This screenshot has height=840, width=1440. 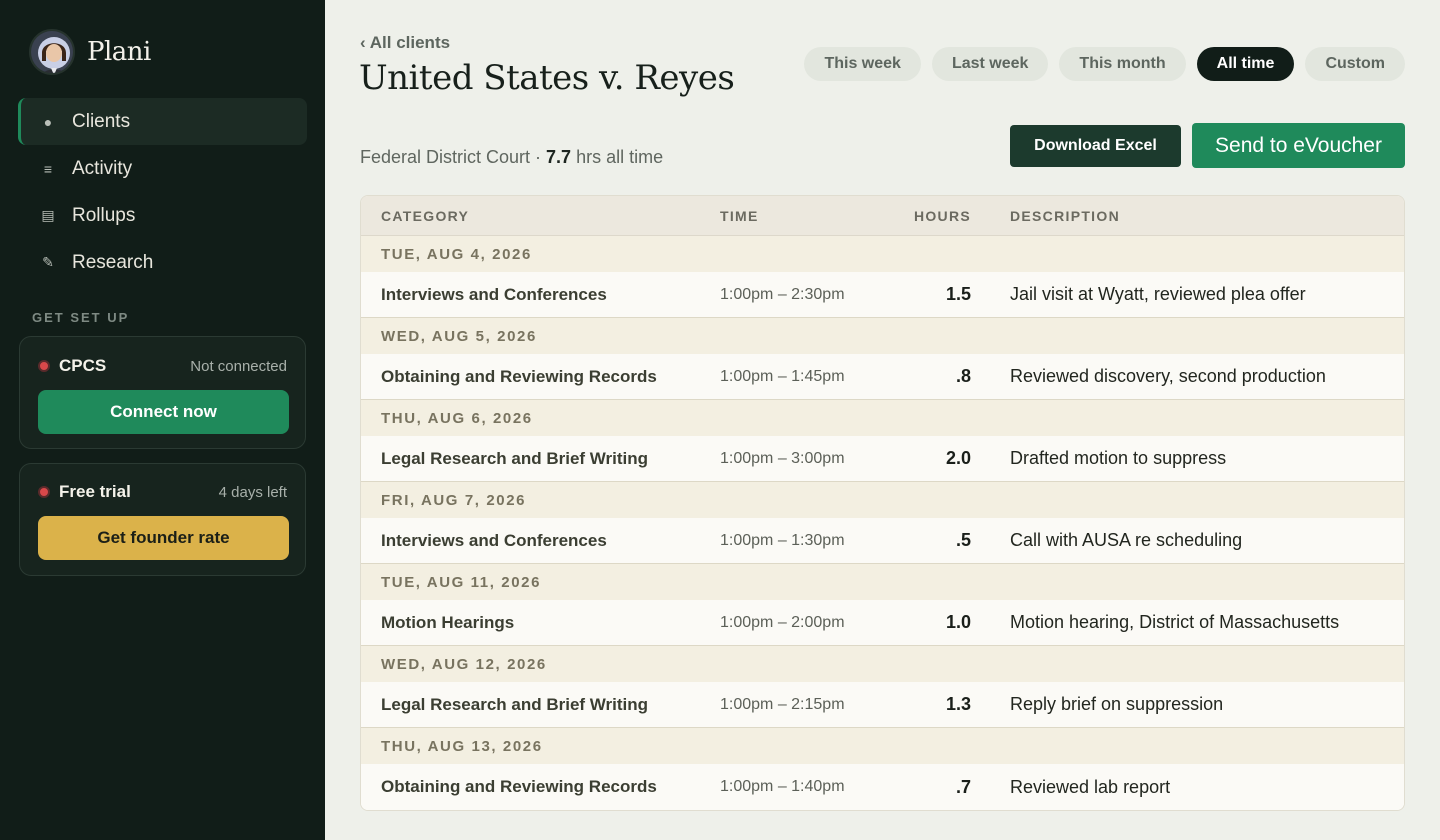 What do you see at coordinates (882, 336) in the screenshot?
I see `date-group-header: WED, AUG 5, 2026` at bounding box center [882, 336].